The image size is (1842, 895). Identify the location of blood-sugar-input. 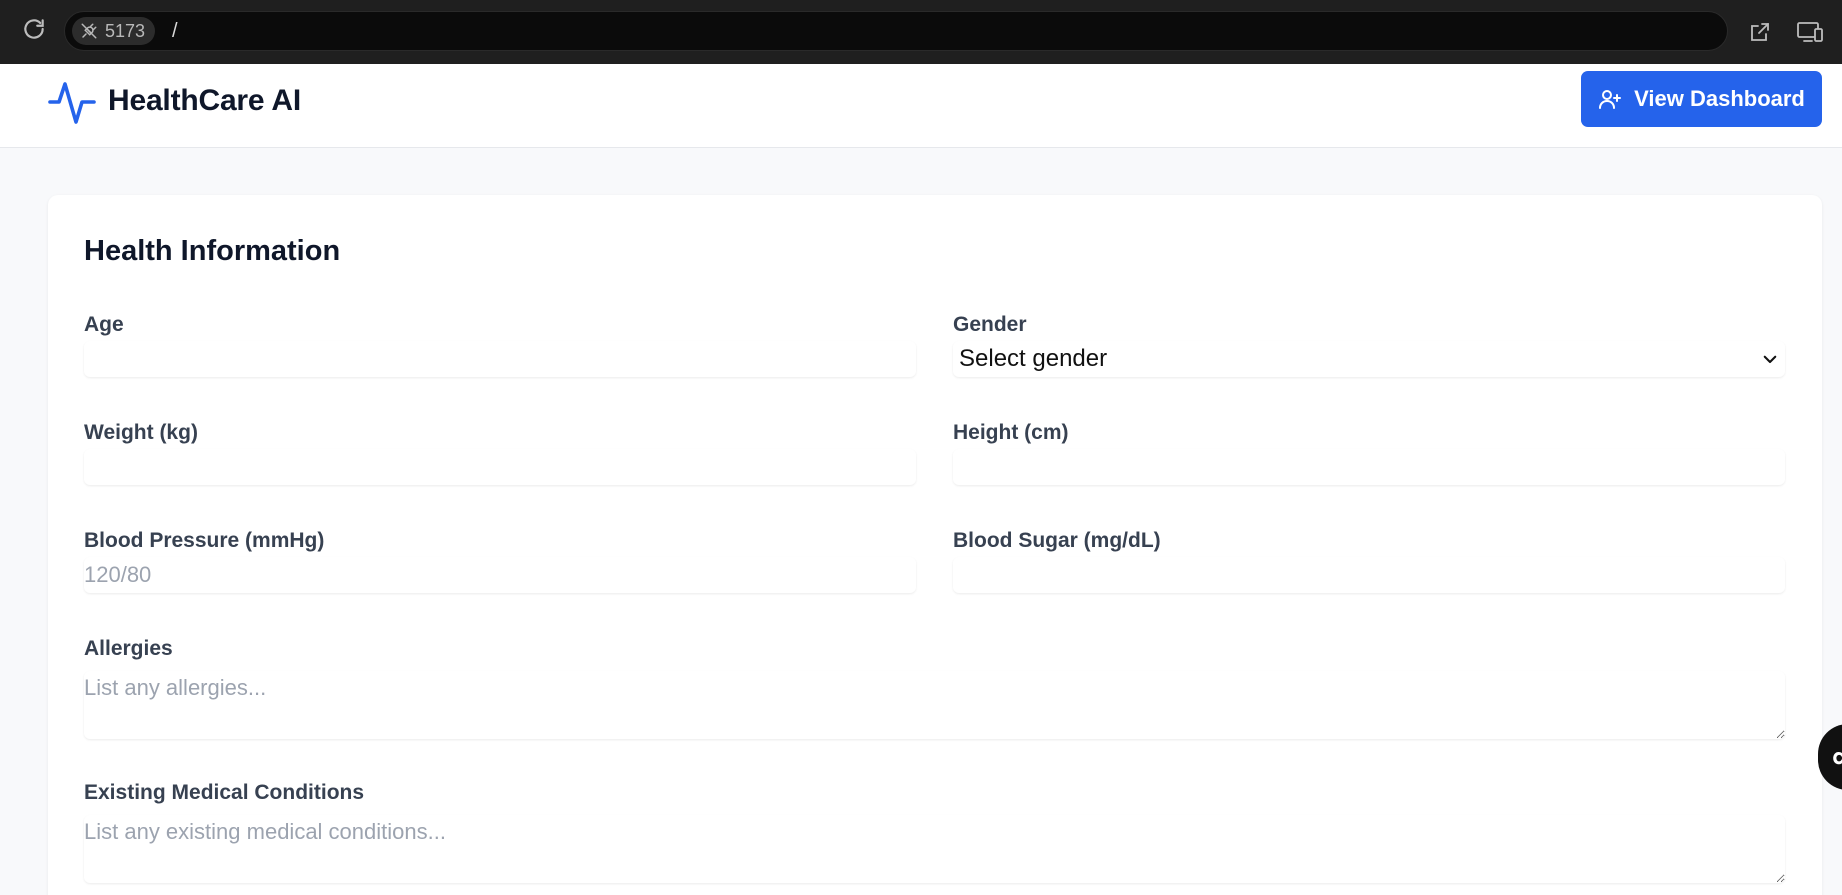
(1369, 575).